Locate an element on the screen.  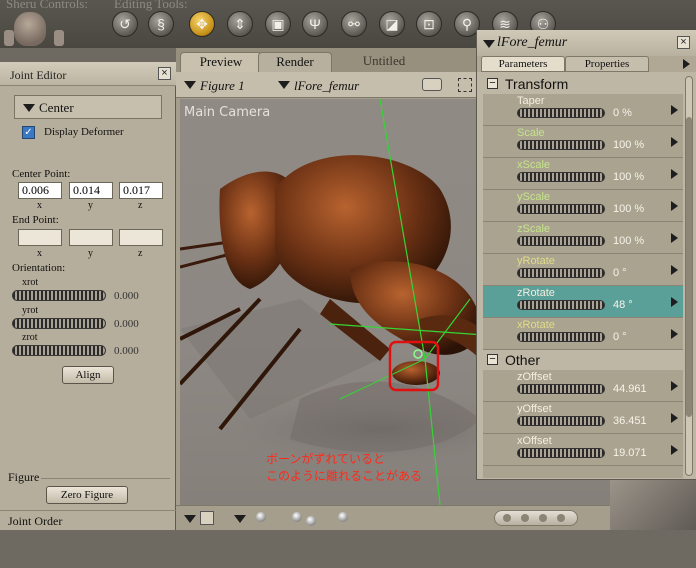
tab-render: Render is located at coordinates (295, 62).